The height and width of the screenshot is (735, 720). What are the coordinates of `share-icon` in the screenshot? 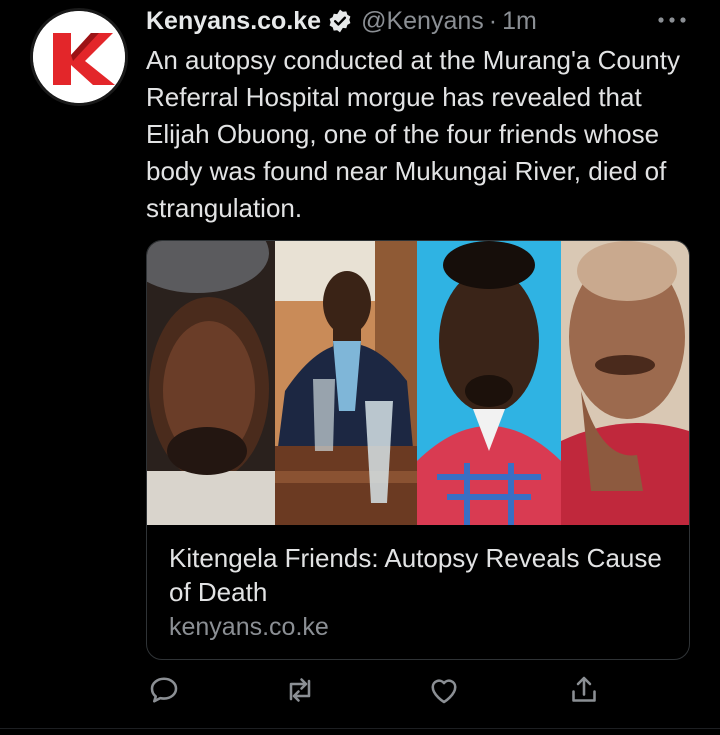 It's located at (584, 690).